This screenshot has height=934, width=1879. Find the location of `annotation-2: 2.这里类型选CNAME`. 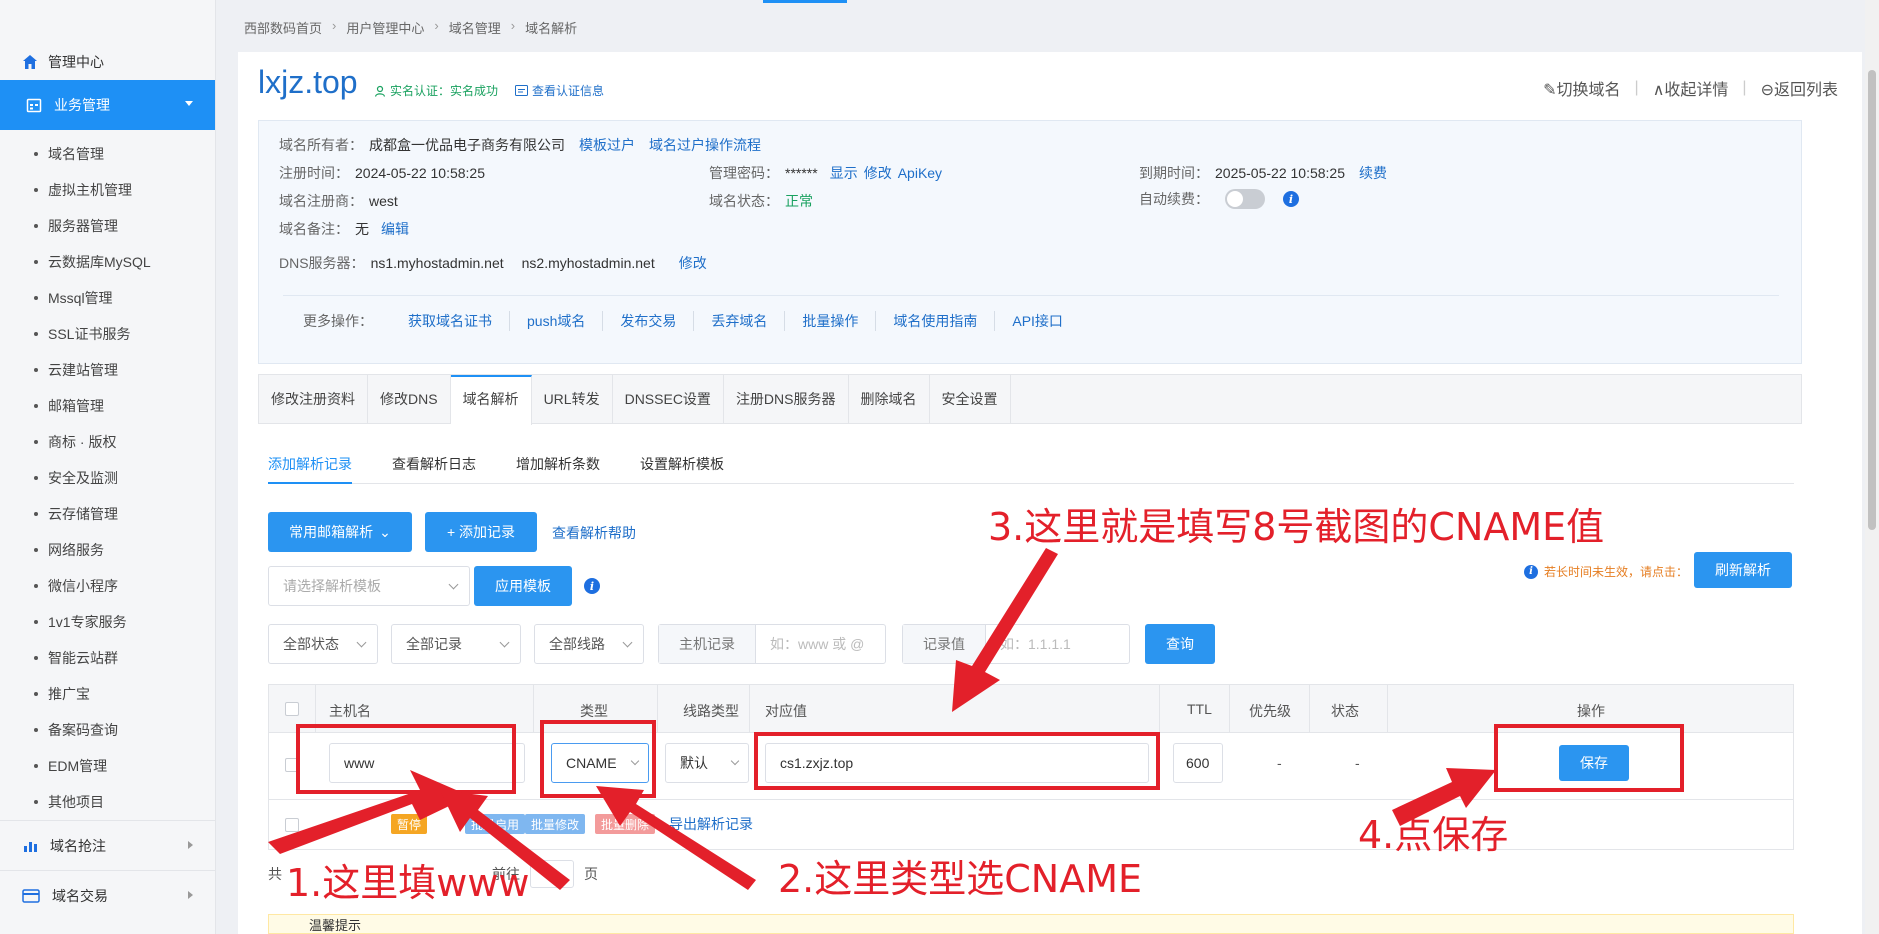

annotation-2: 2.这里类型选CNAME is located at coordinates (960, 879).